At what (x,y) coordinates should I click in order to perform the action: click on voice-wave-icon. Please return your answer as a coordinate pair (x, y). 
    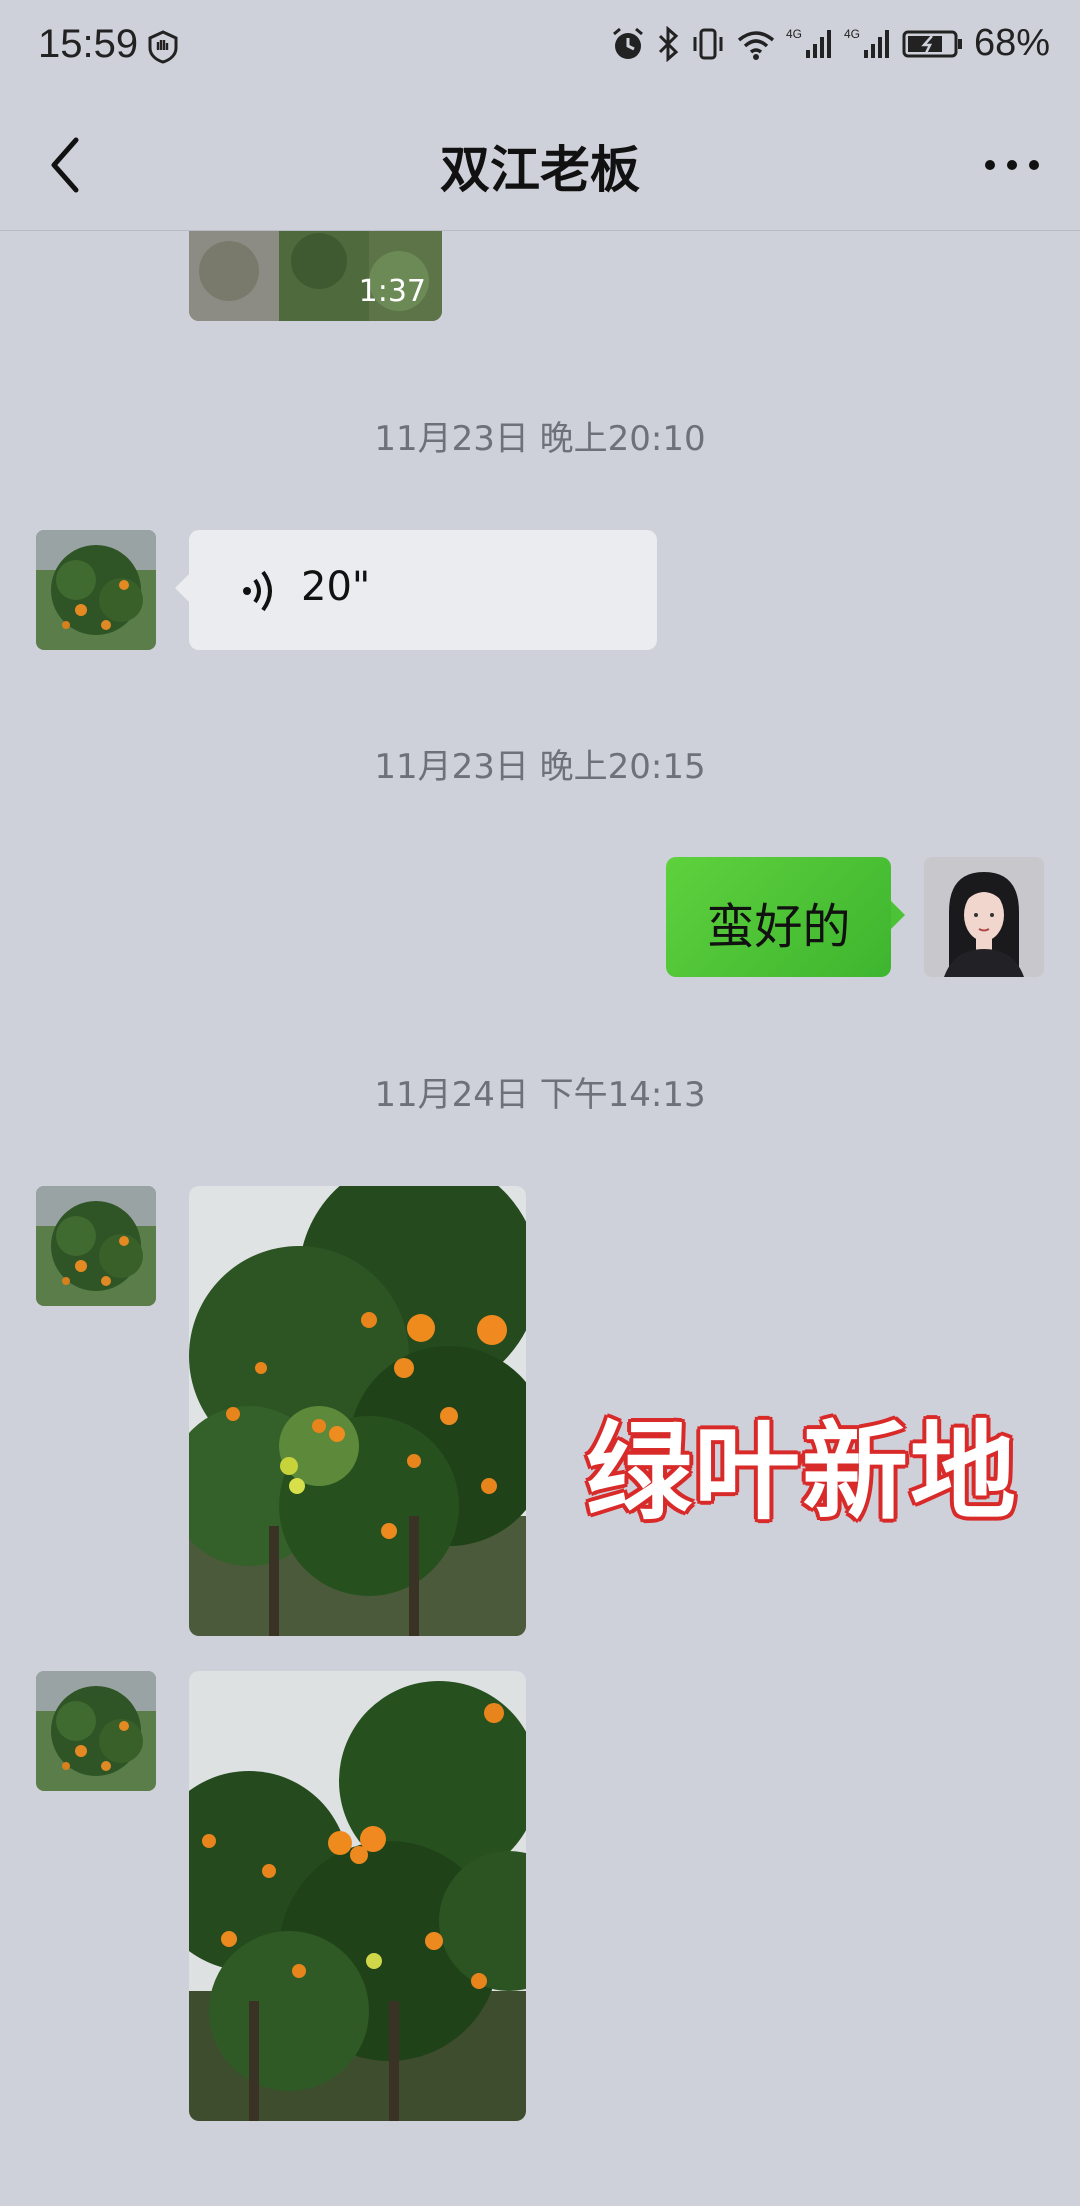
    Looking at the image, I should click on (257, 591).